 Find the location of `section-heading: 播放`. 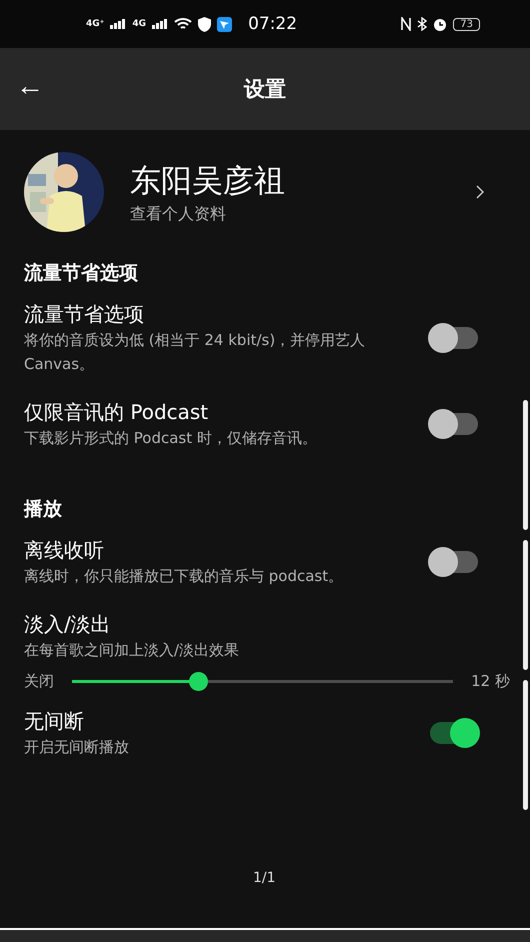

section-heading: 播放 is located at coordinates (43, 509).